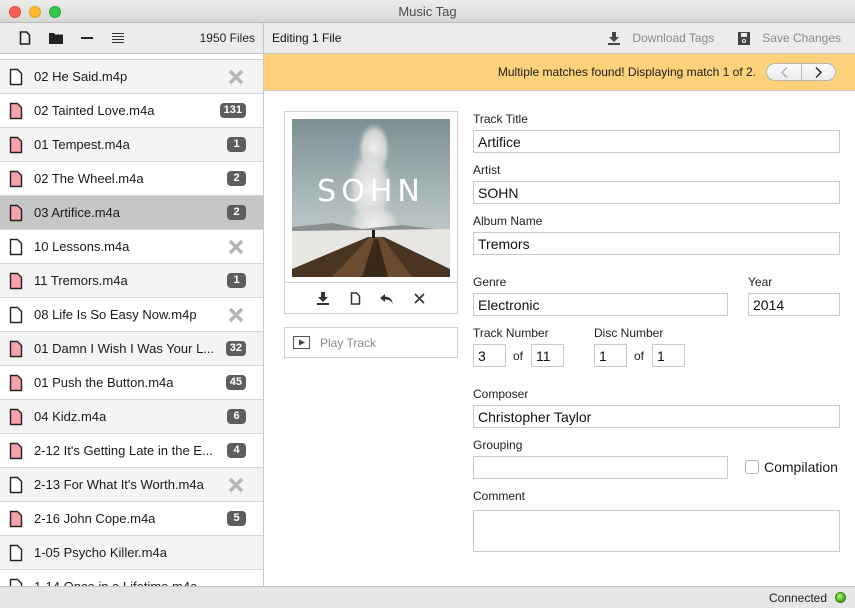  Describe the element at coordinates (840, 597) in the screenshot. I see `connection-indicator-icon` at that location.